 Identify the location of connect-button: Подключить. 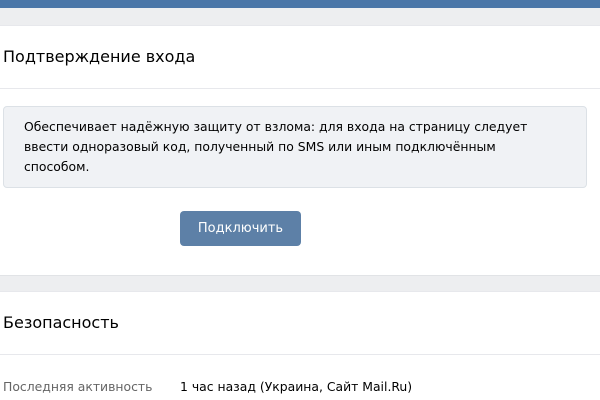
(240, 228).